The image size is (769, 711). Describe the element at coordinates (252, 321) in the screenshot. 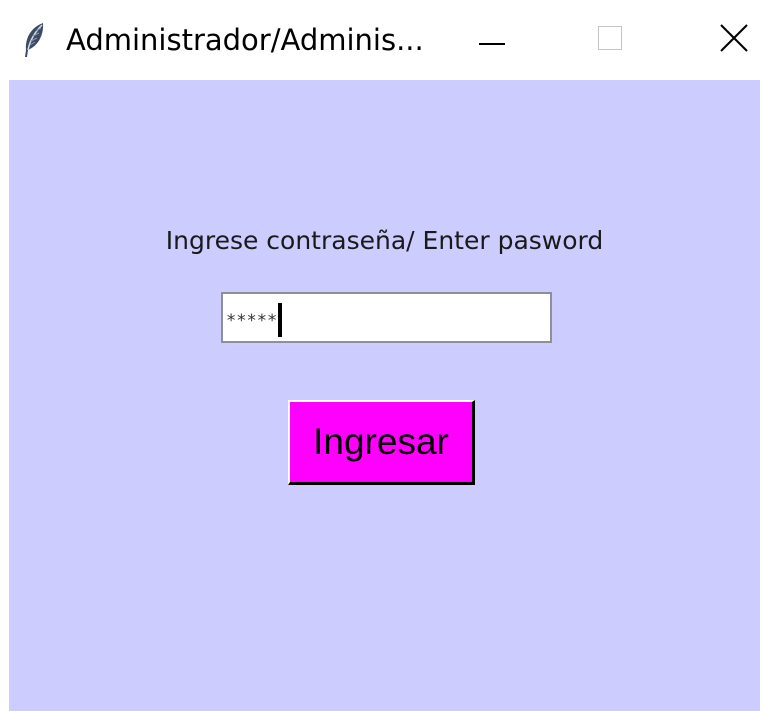

I see `password-value: *****` at that location.